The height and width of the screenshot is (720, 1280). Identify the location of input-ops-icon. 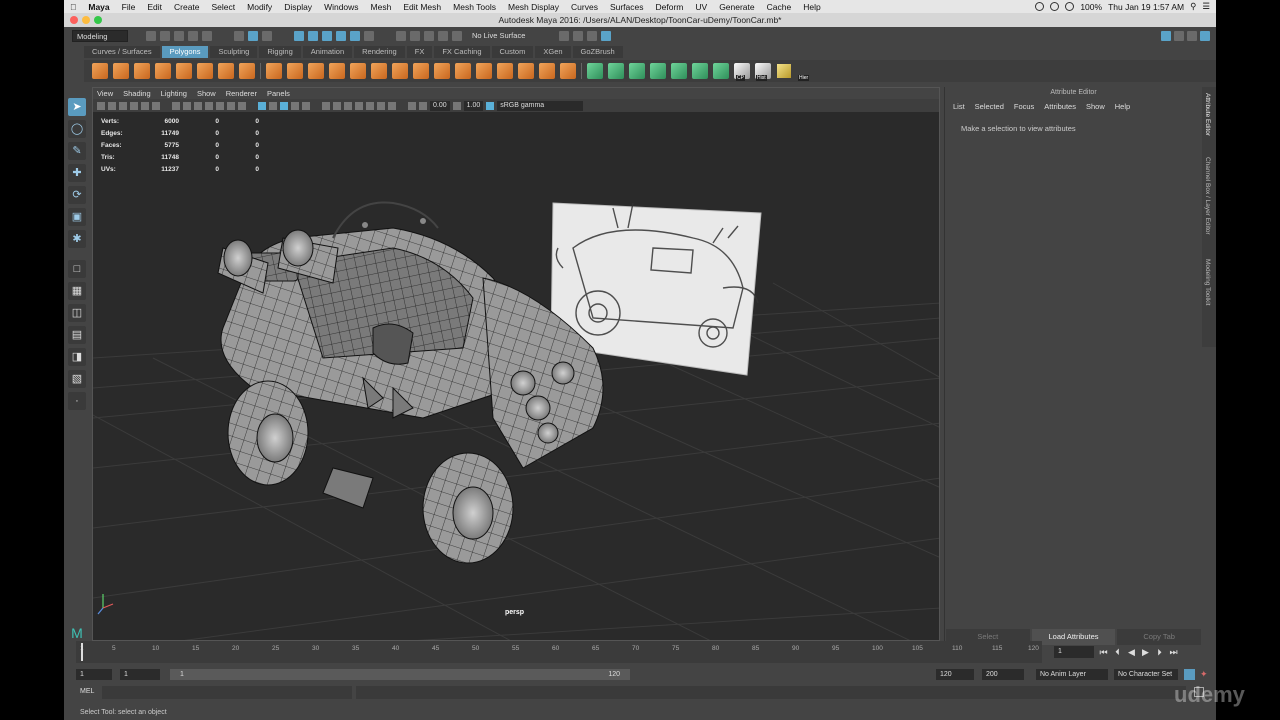
(401, 35).